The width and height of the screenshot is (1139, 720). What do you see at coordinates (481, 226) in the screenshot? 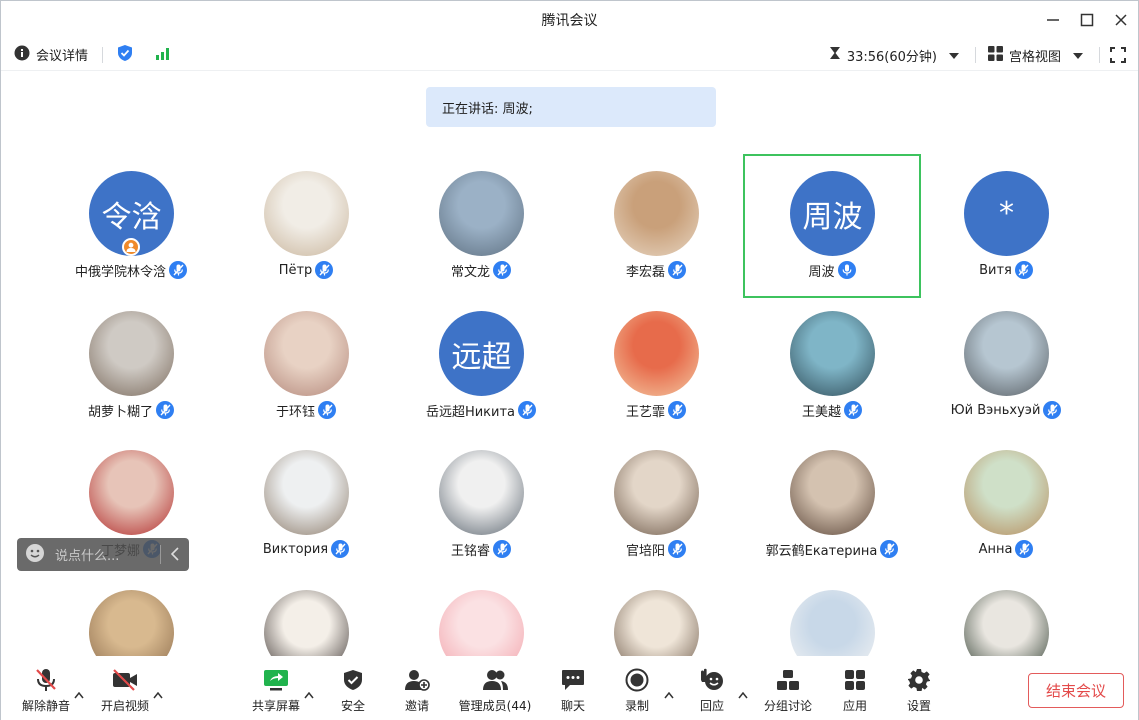
I see `participant-tile: 常文龙` at bounding box center [481, 226].